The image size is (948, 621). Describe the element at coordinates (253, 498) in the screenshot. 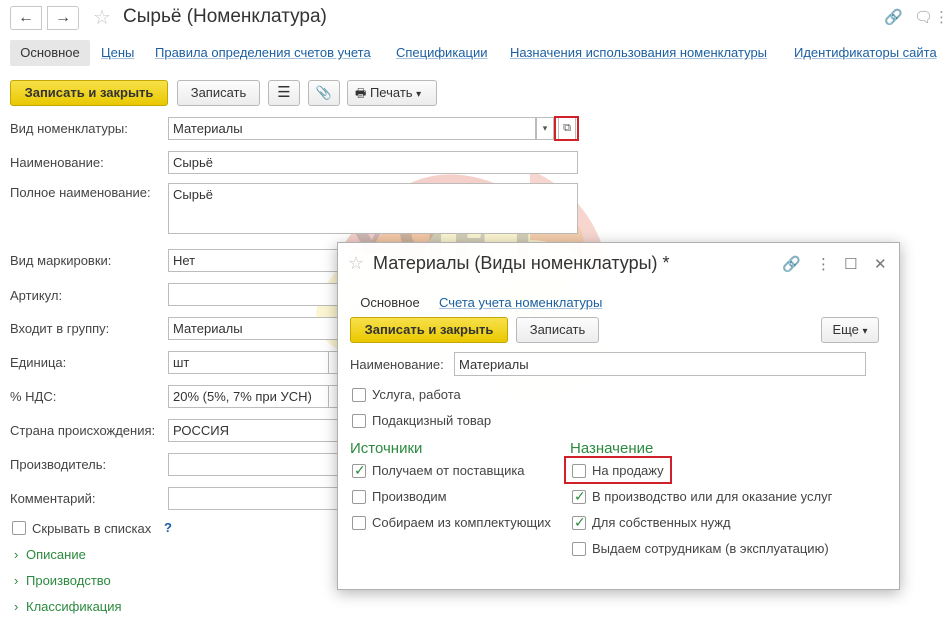

I see `comment-field` at that location.